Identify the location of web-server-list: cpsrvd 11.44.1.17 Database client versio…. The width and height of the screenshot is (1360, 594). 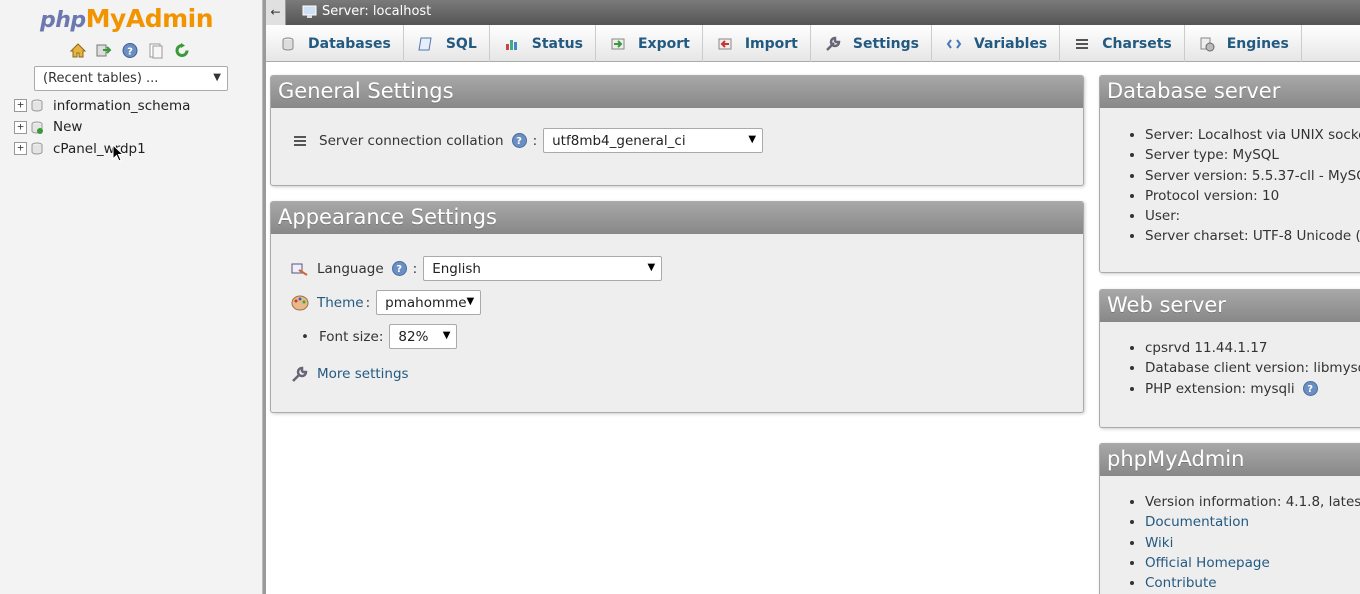
(1252, 370).